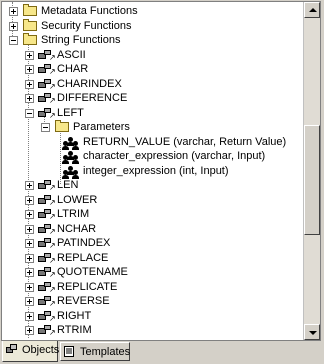 Image resolution: width=324 pixels, height=364 pixels. Describe the element at coordinates (89, 83) in the screenshot. I see `tree-item-label: CHARINDEX` at that location.